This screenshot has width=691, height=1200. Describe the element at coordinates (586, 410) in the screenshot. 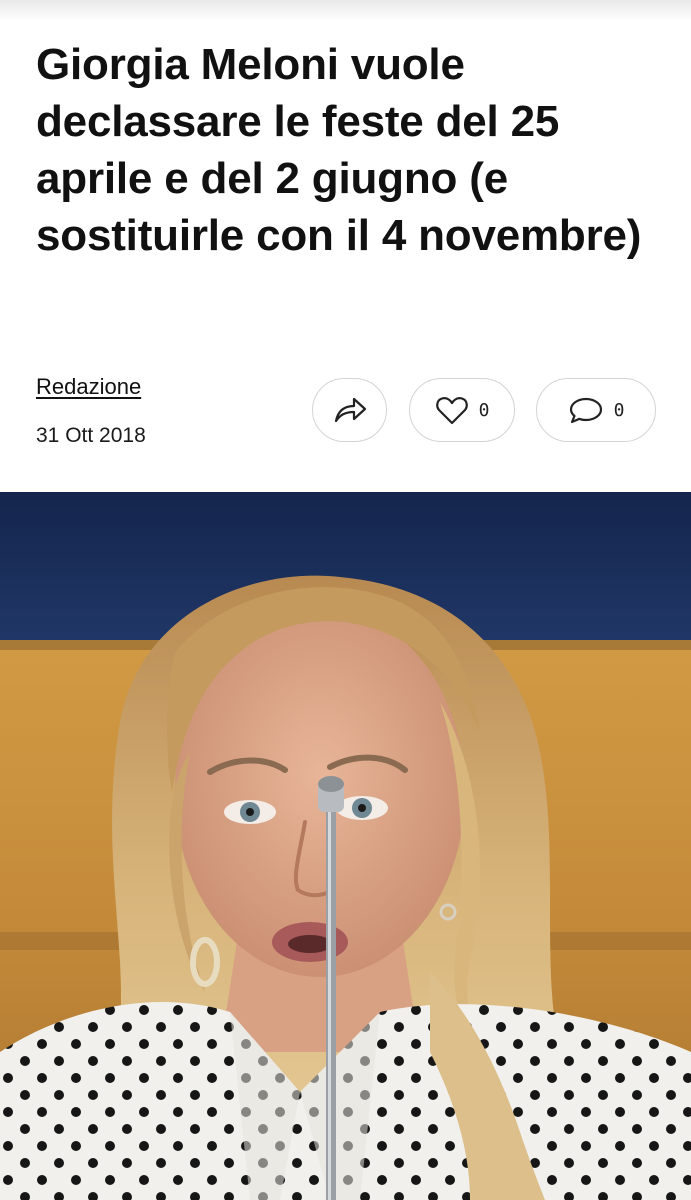

I see `speech-bubble-icon` at that location.